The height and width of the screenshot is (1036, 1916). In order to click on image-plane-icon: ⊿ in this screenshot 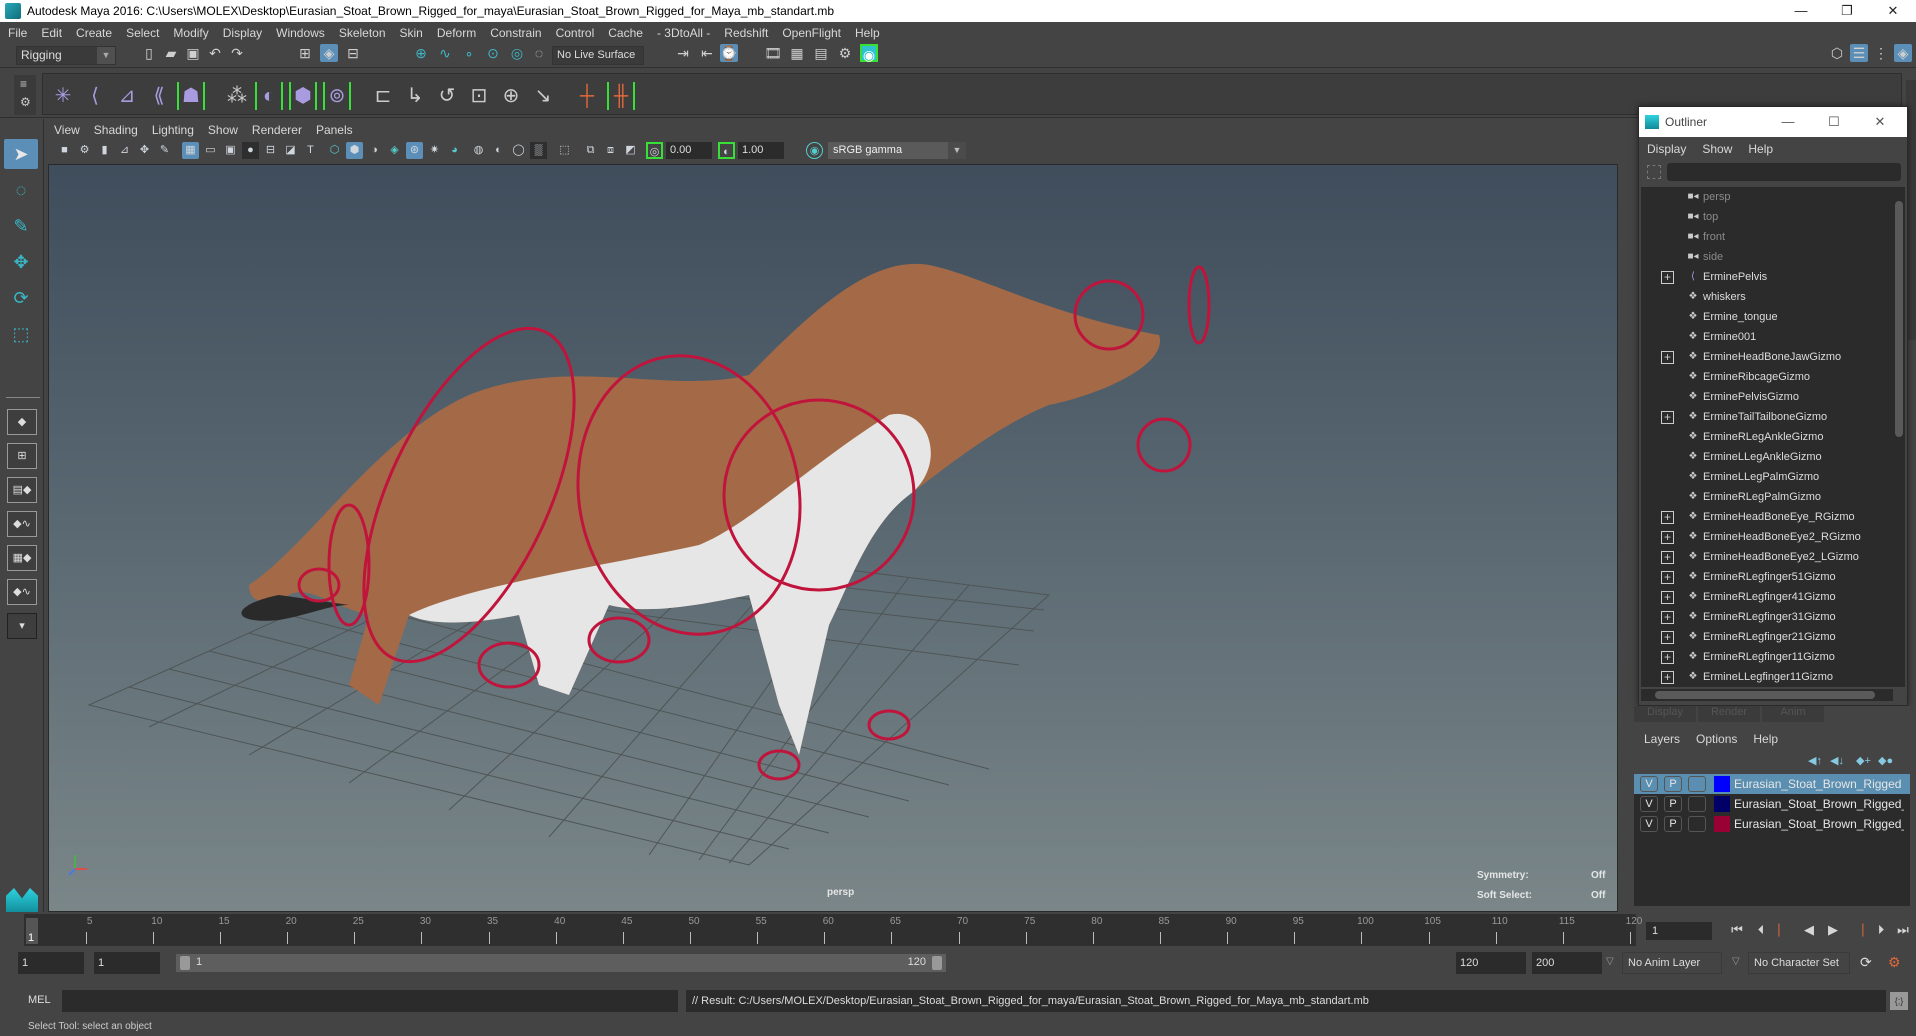, I will do `click(124, 150)`.